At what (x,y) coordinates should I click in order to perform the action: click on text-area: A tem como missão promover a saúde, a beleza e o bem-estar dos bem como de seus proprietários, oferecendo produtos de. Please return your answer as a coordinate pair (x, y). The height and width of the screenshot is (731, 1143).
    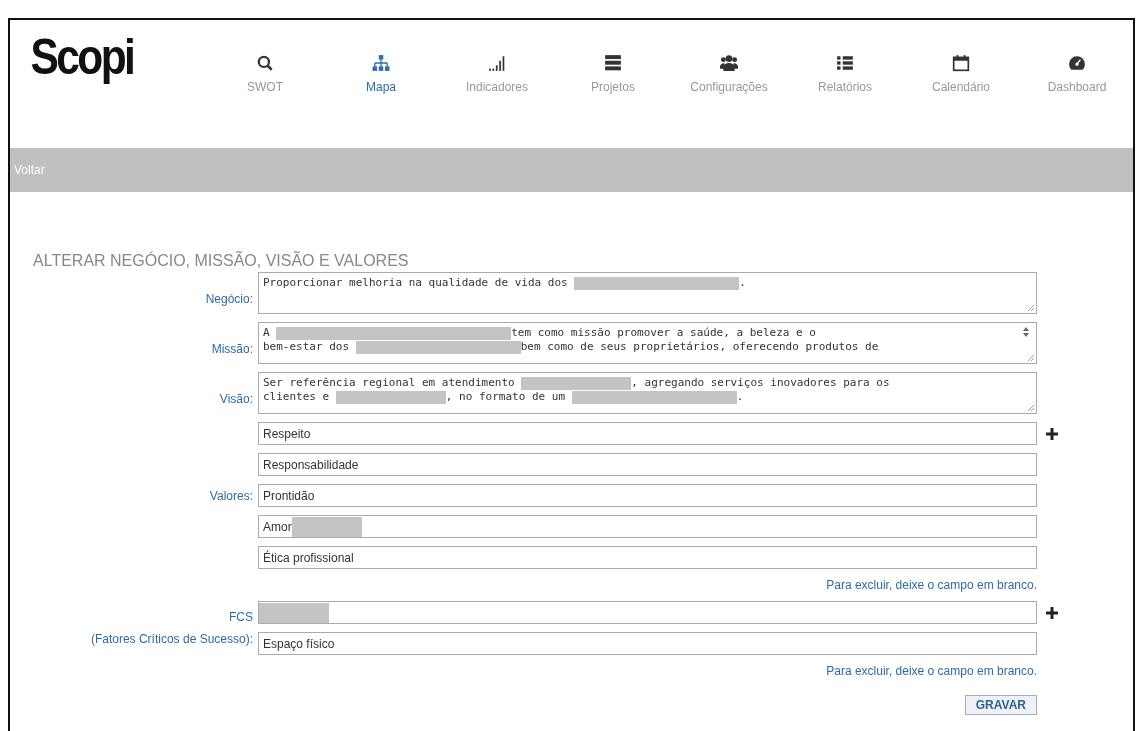
    Looking at the image, I should click on (647, 343).